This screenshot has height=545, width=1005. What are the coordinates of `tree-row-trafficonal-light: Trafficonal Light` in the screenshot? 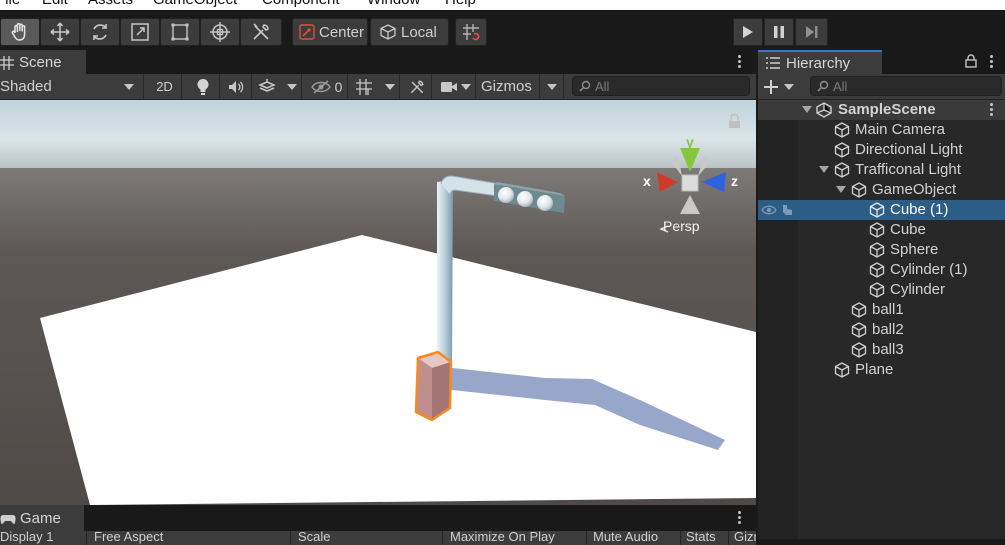 It's located at (881, 170).